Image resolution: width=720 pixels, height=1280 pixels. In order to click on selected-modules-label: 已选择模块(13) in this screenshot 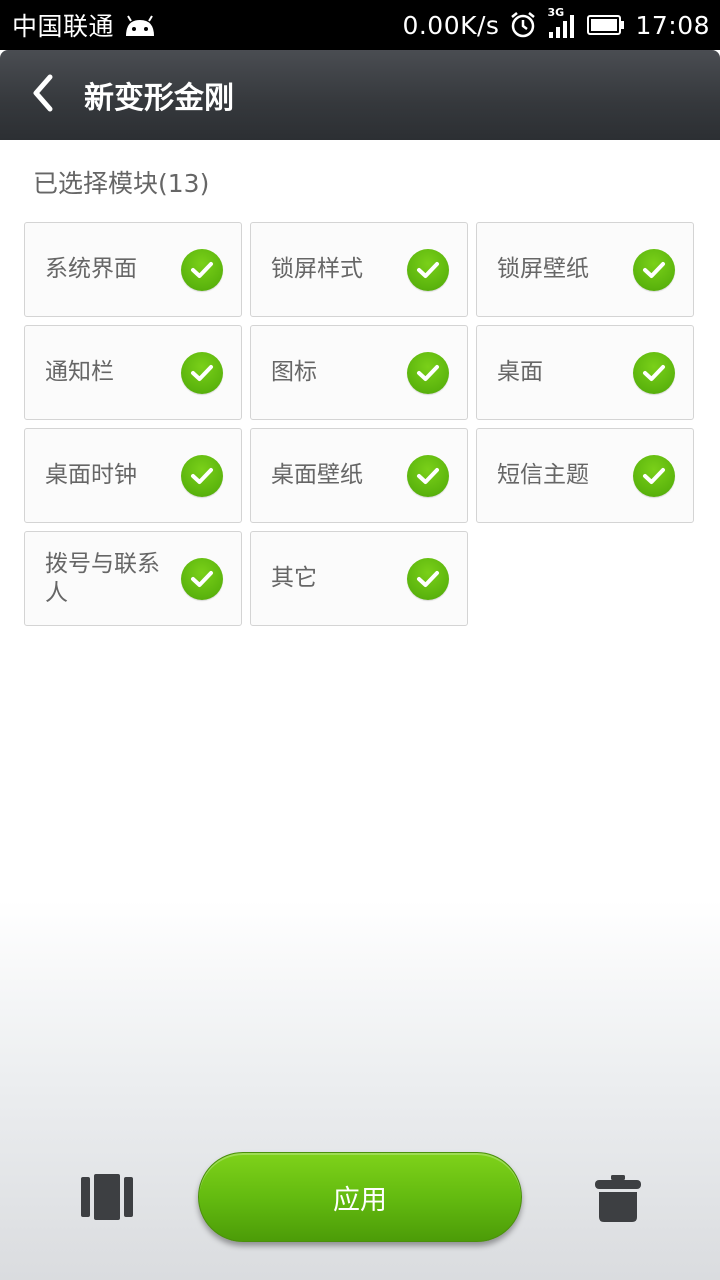, I will do `click(121, 183)`.